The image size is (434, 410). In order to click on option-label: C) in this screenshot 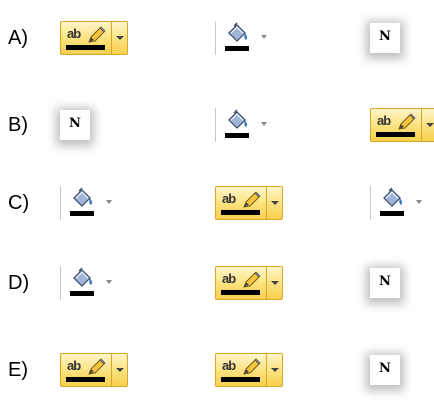, I will do `click(19, 203)`.